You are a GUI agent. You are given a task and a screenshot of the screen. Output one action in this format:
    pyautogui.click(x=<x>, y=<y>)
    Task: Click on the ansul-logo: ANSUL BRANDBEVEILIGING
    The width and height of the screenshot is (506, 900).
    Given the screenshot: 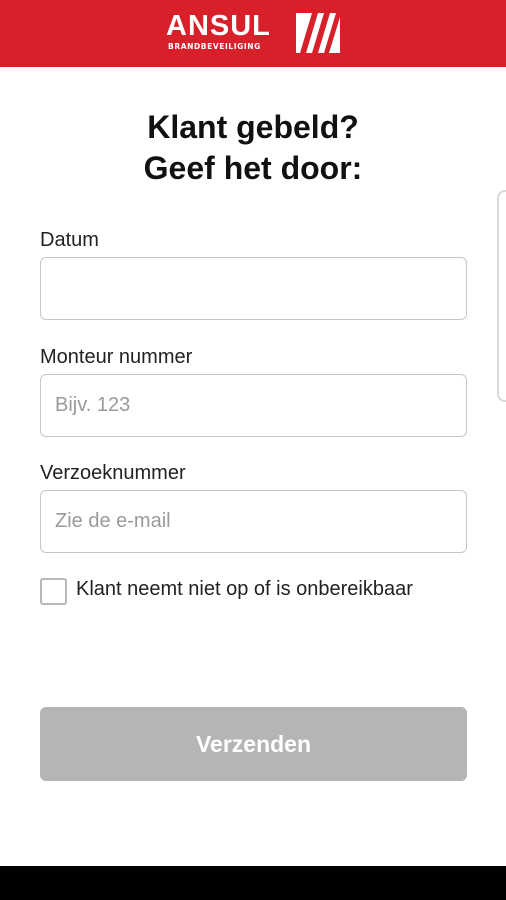 What is the action you would take?
    pyautogui.click(x=254, y=33)
    